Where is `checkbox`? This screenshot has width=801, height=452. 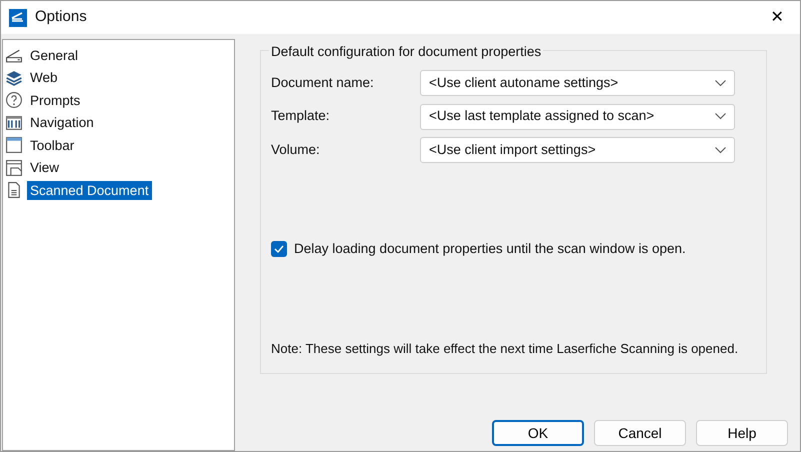 checkbox is located at coordinates (279, 248).